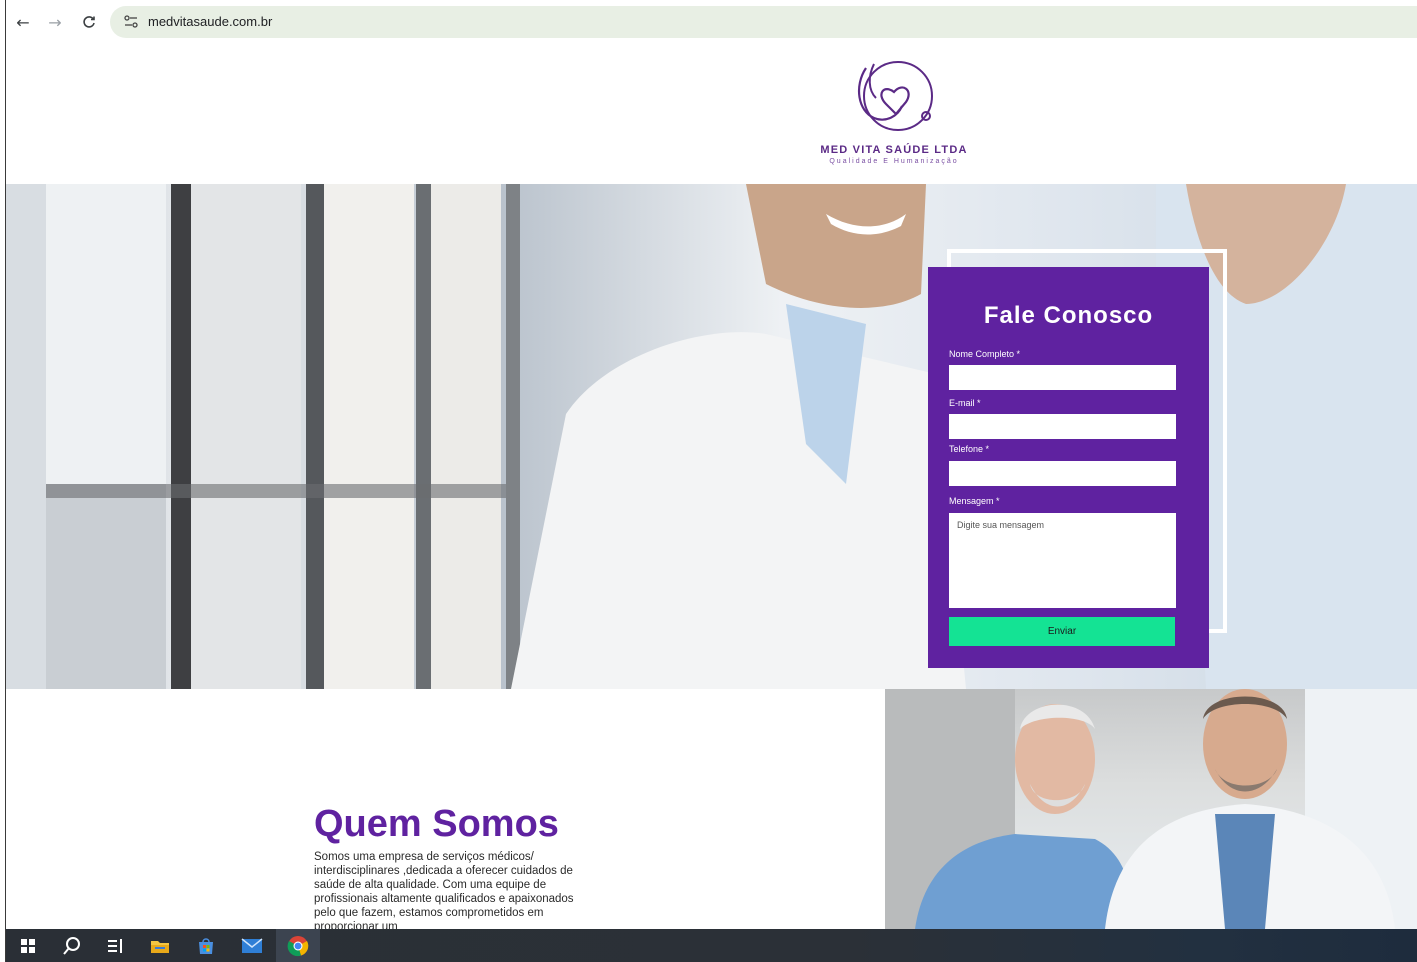 The image size is (1417, 962). I want to click on message-placeholder: Digite sua mensagem, so click(1001, 525).